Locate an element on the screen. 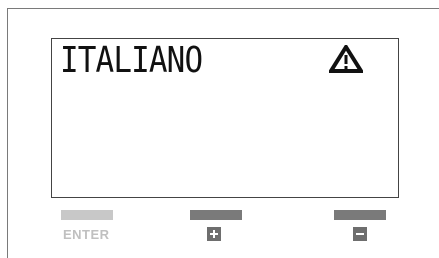 The height and width of the screenshot is (258, 439). language-text: ITALIANO is located at coordinates (131, 60).